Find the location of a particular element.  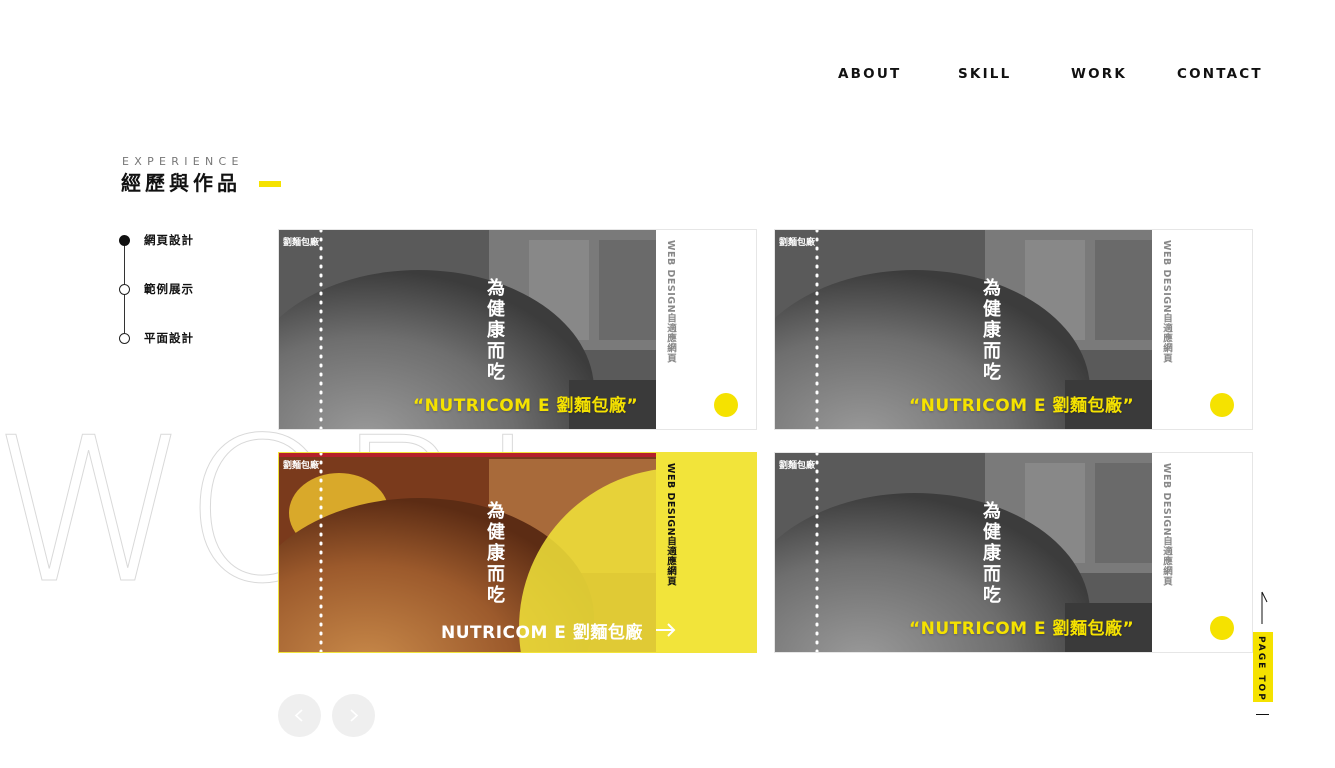

card-title: NUTRICOM E 劉麵包廠 is located at coordinates (542, 633).